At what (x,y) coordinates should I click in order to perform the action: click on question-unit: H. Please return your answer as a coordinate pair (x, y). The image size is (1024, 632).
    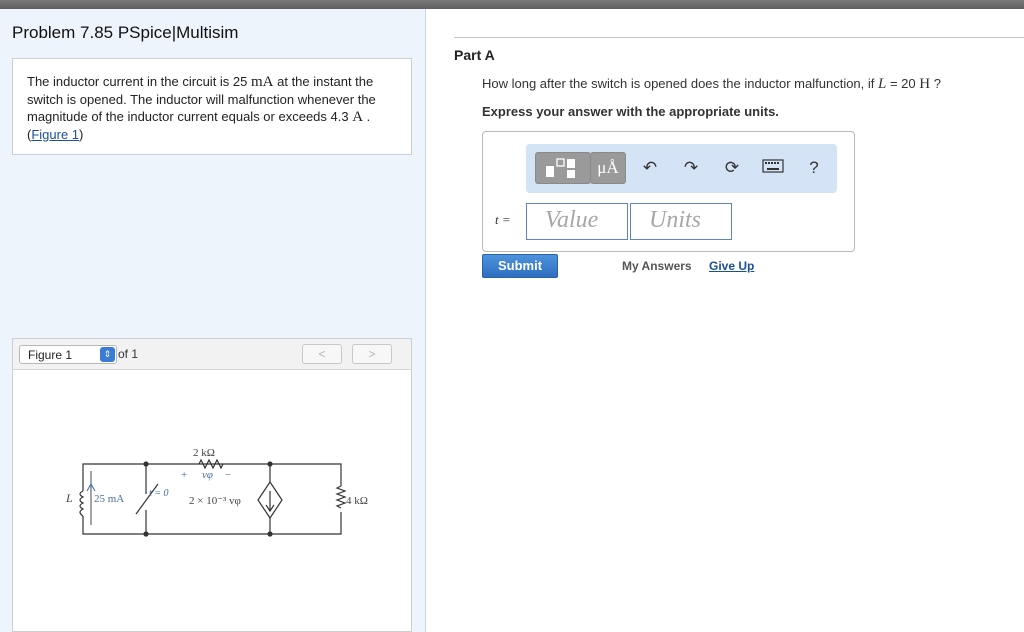
    Looking at the image, I should click on (925, 84).